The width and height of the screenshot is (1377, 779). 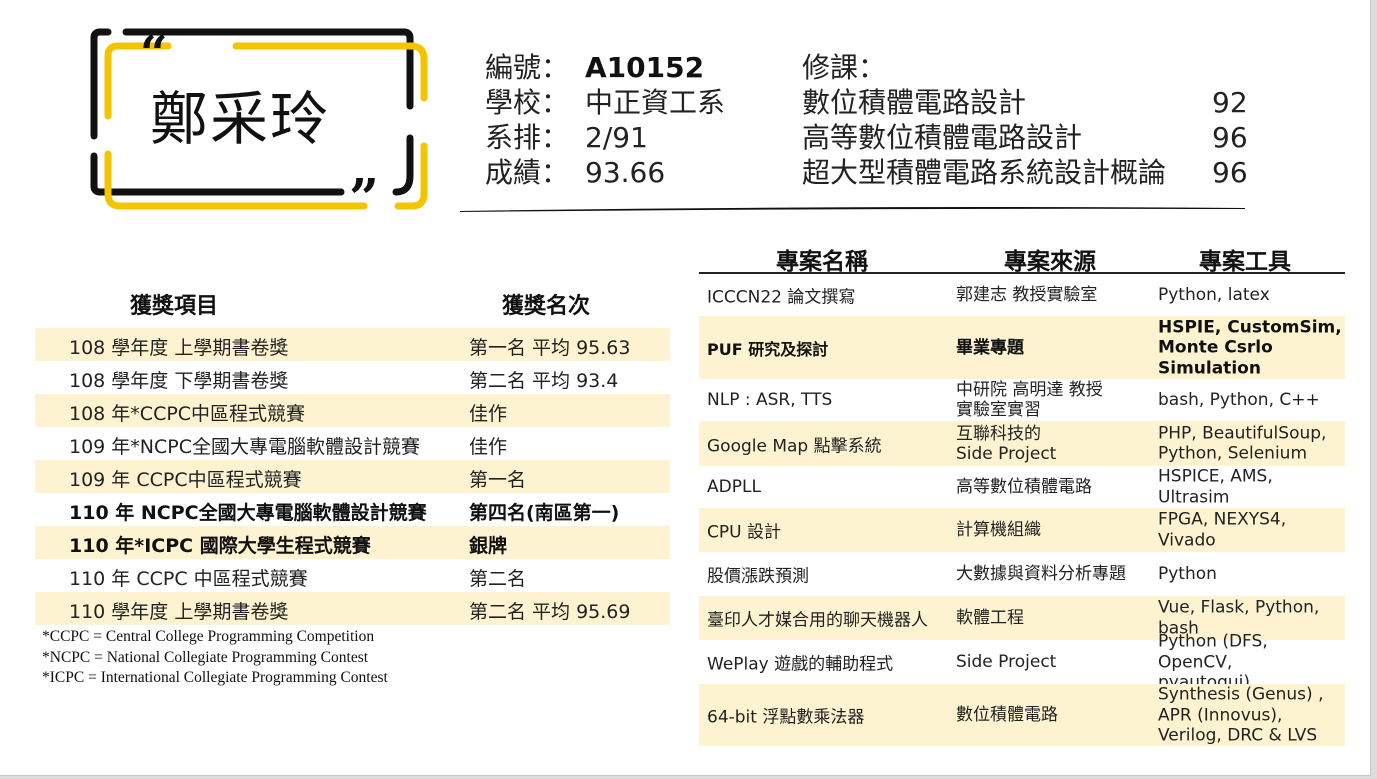 What do you see at coordinates (942, 137) in the screenshot?
I see `course-name: 高等數位積體電路設計` at bounding box center [942, 137].